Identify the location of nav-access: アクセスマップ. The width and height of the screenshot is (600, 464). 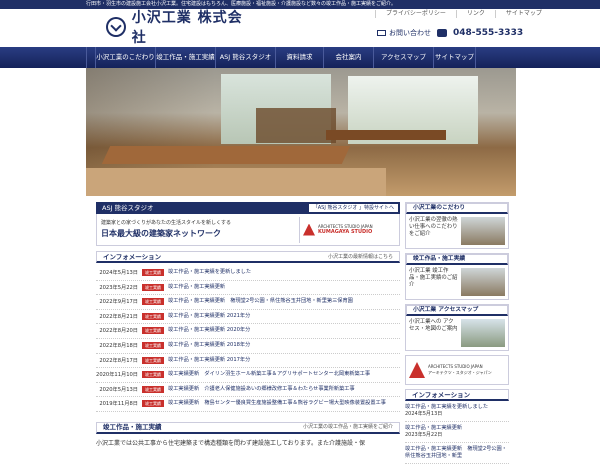
(404, 57).